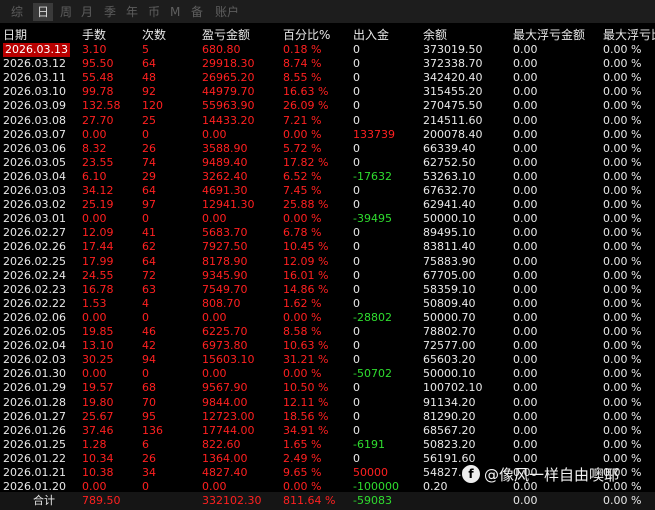  Describe the element at coordinates (225, 472) in the screenshot. I see `cell-pnl: 4827.40` at that location.